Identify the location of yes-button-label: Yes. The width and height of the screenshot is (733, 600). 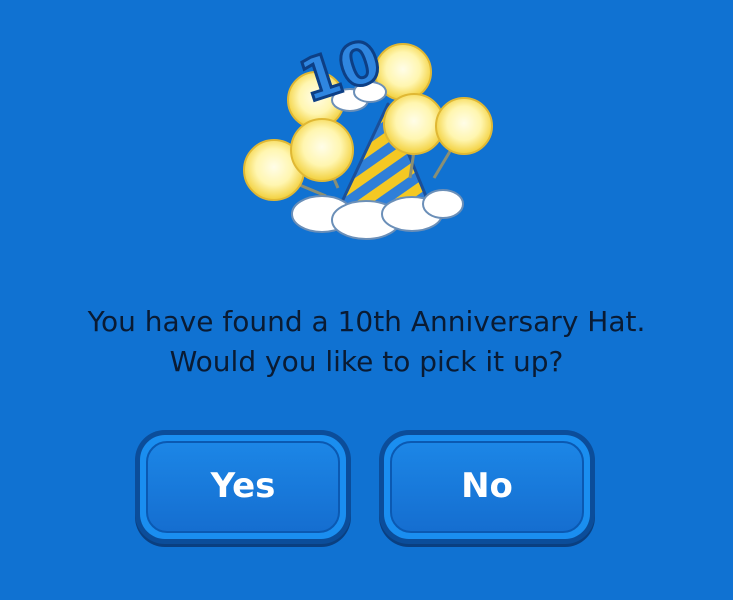
(243, 486).